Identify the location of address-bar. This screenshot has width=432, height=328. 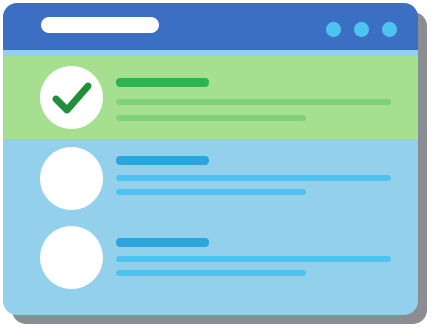
(100, 25).